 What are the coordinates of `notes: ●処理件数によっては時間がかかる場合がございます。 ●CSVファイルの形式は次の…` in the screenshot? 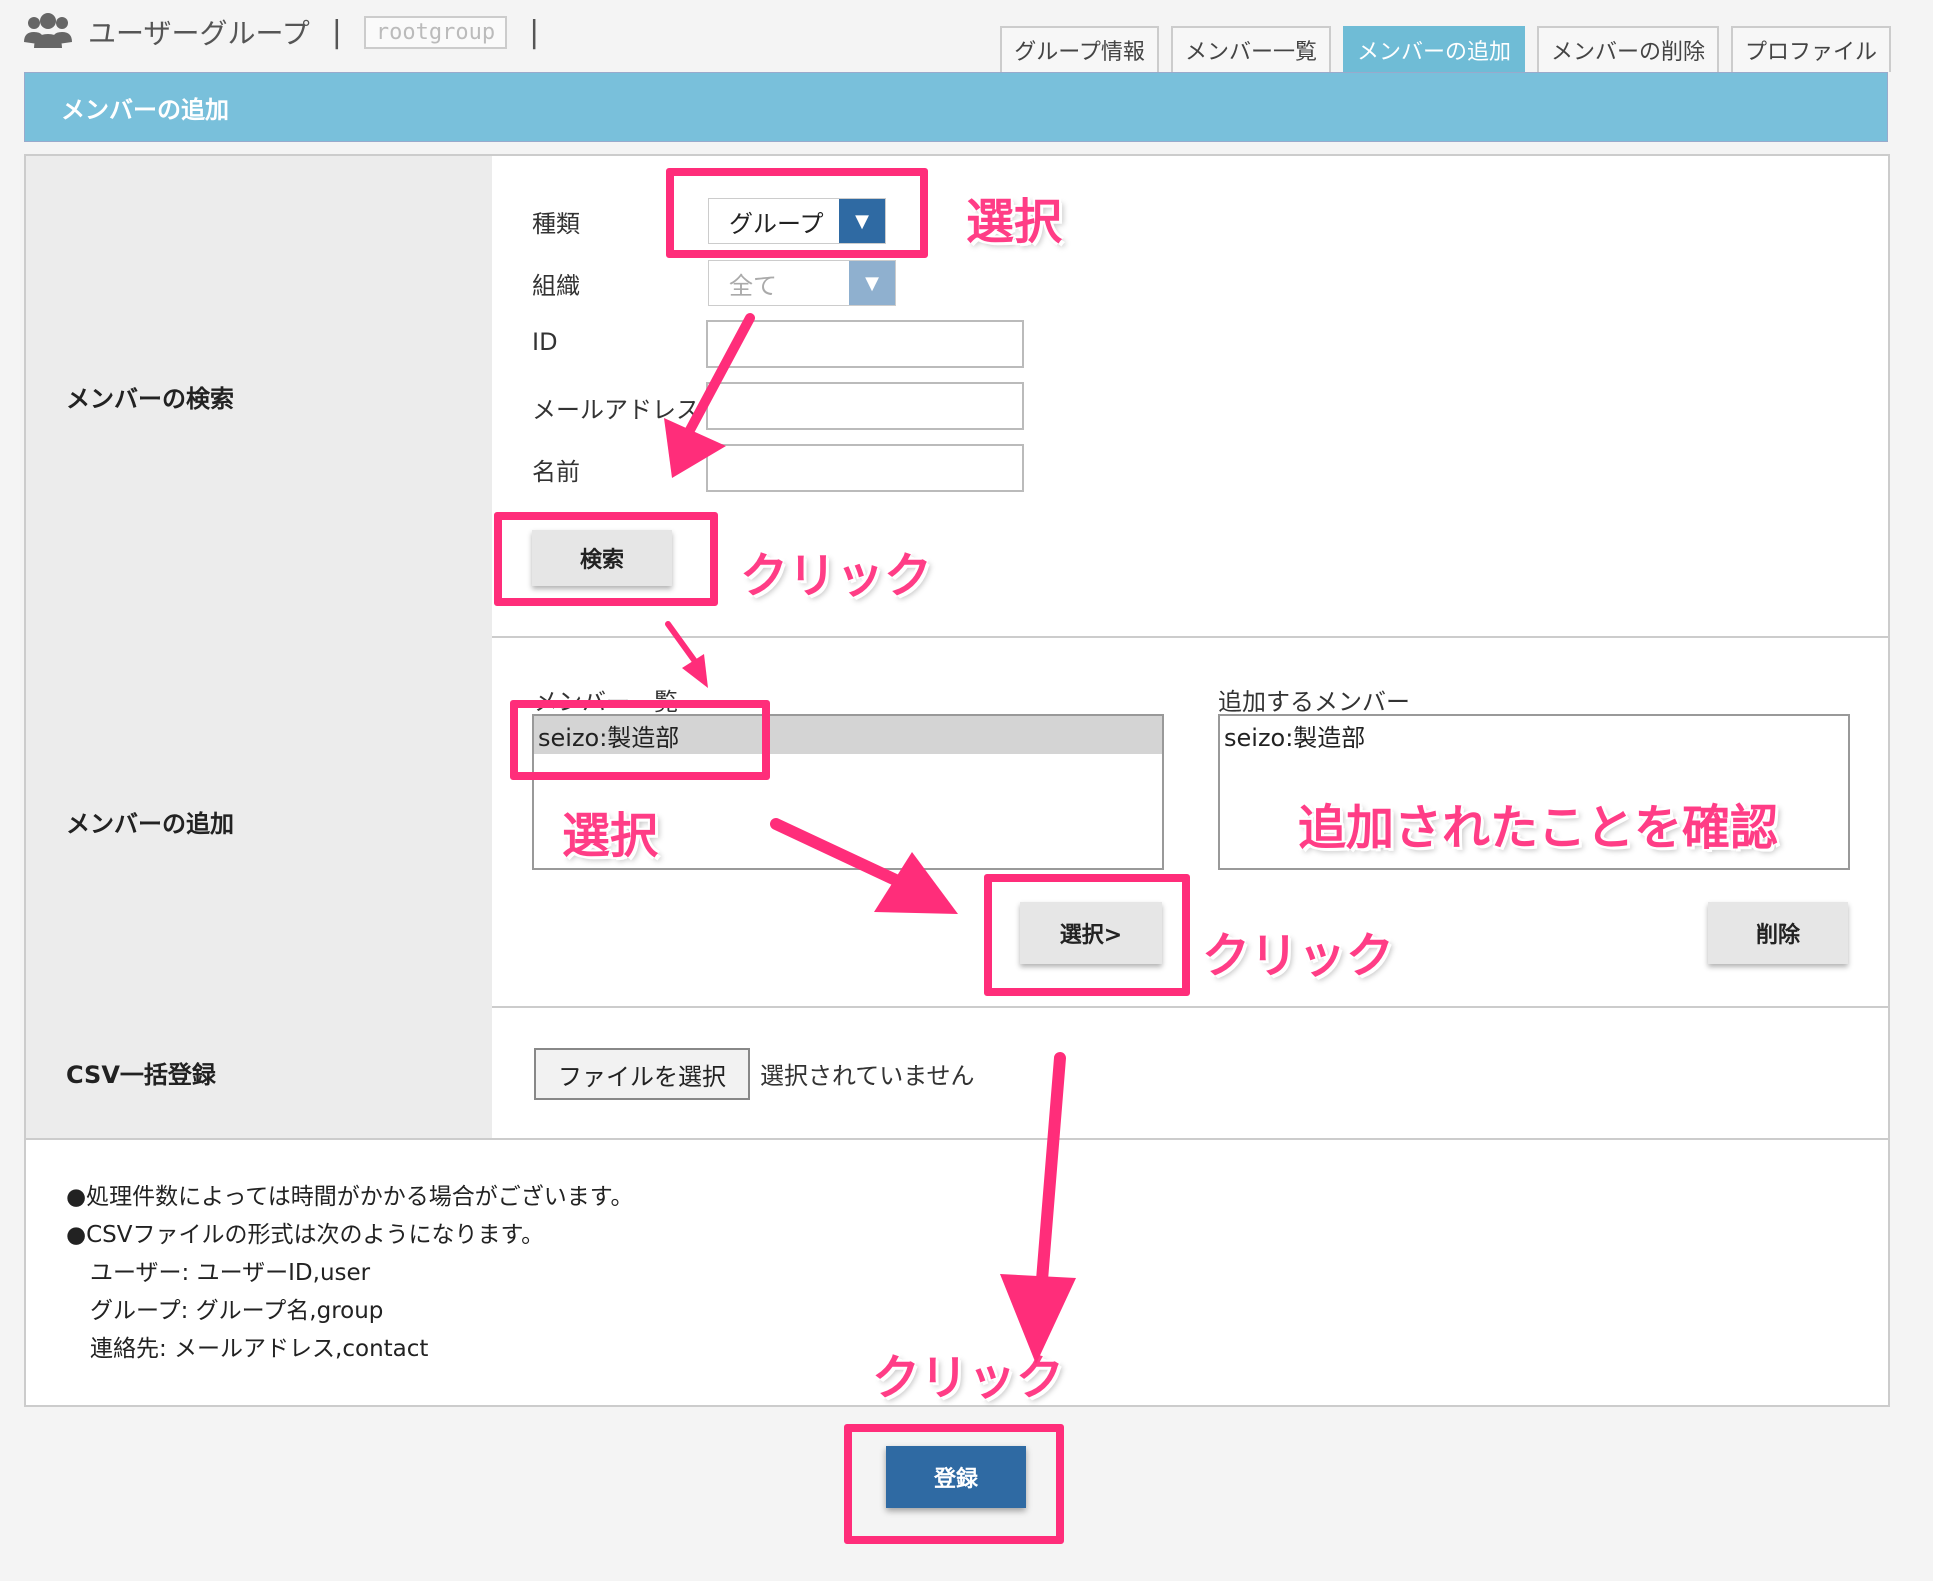 It's located at (349, 1273).